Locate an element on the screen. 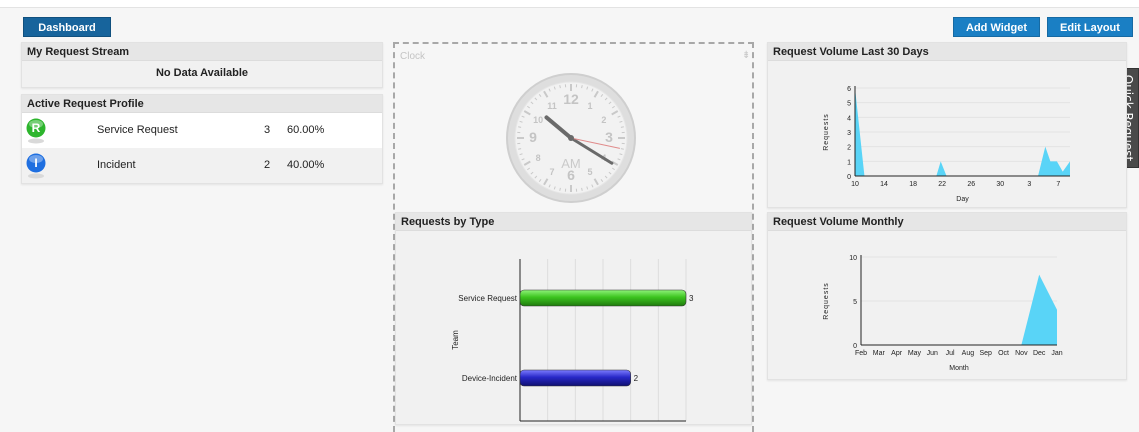 This screenshot has height=432, width=1139. clock-number: 5 is located at coordinates (589, 172).